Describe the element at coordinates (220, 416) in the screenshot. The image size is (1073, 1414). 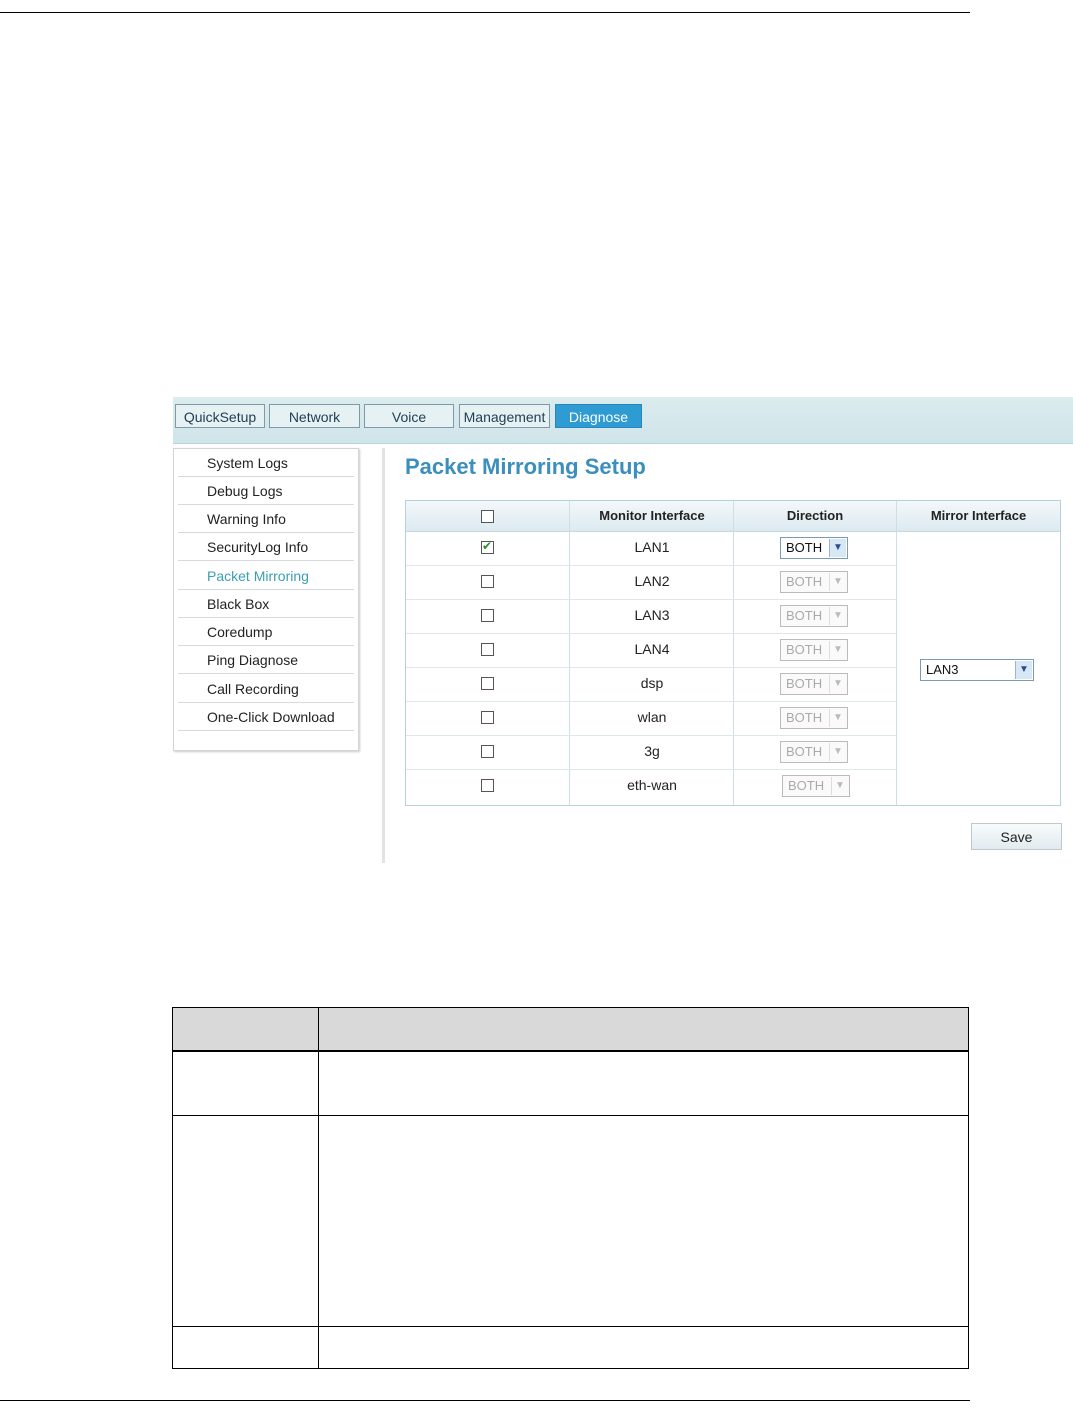
I see `tab-quicksetup: QuickSetup` at that location.